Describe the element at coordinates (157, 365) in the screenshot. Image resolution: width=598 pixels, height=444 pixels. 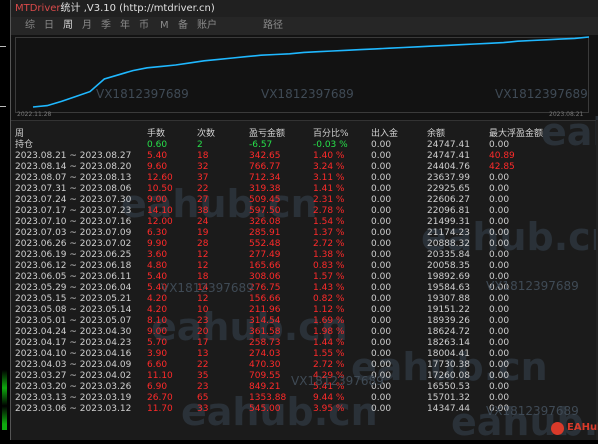
I see `cell-lots: 6.60` at that location.